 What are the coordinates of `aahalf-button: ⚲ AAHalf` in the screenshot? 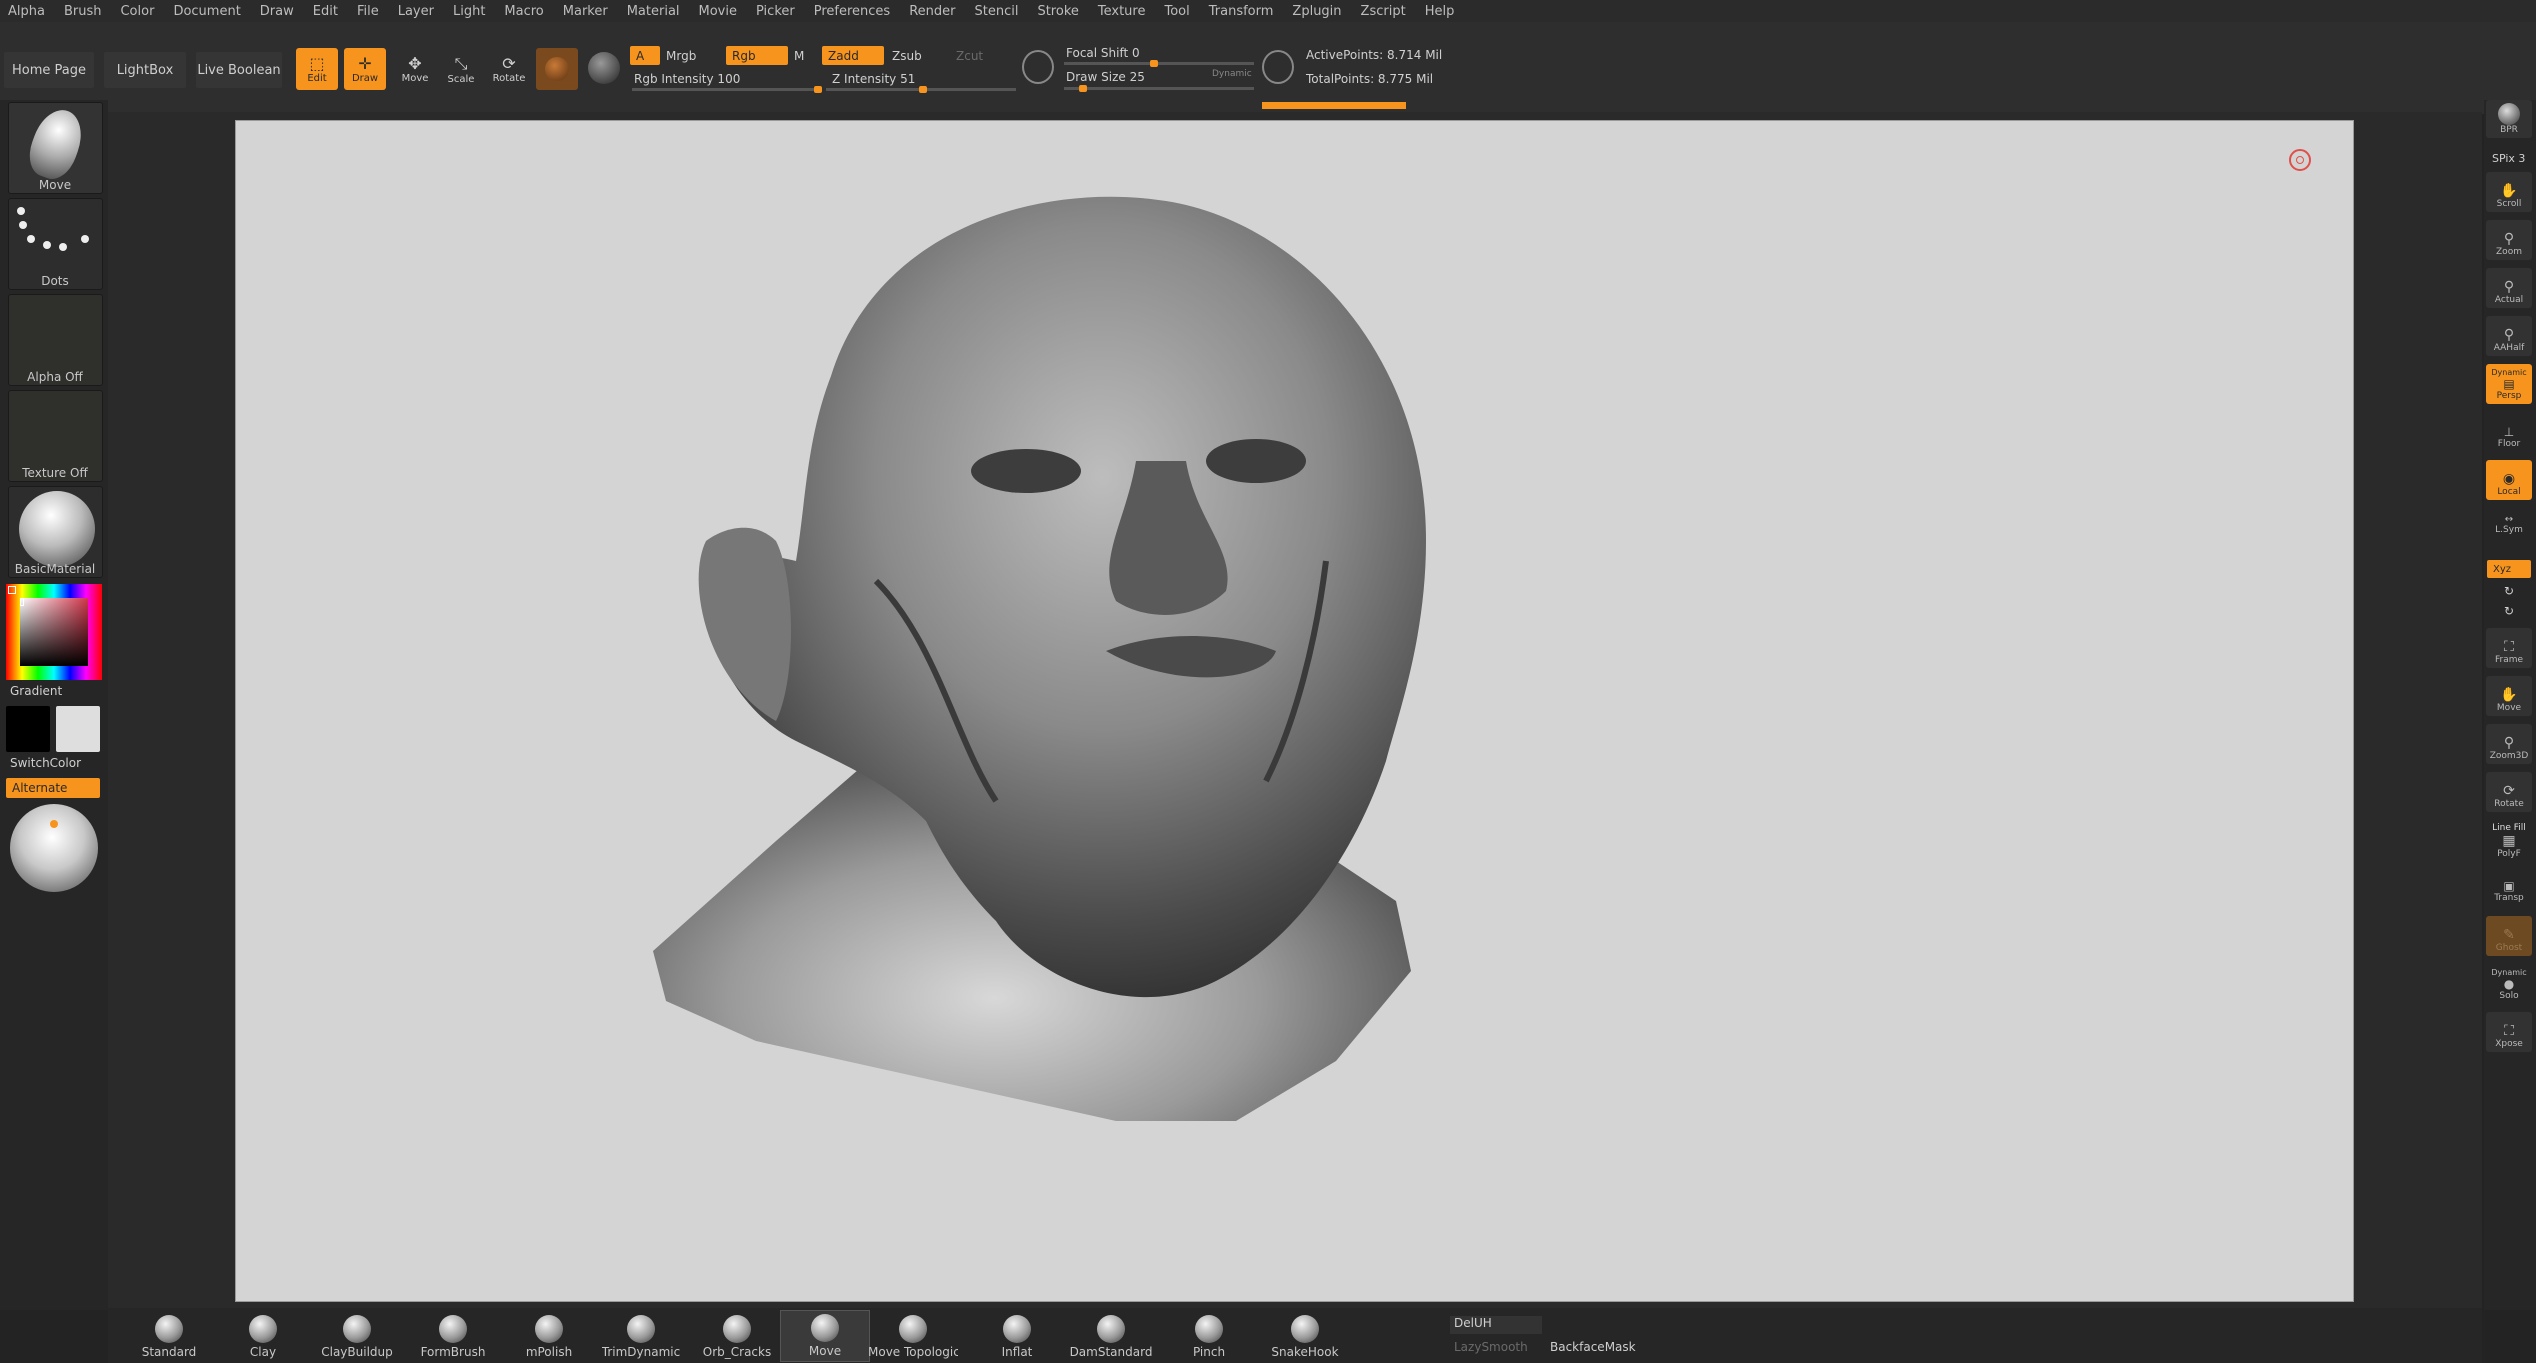 It's located at (2509, 336).